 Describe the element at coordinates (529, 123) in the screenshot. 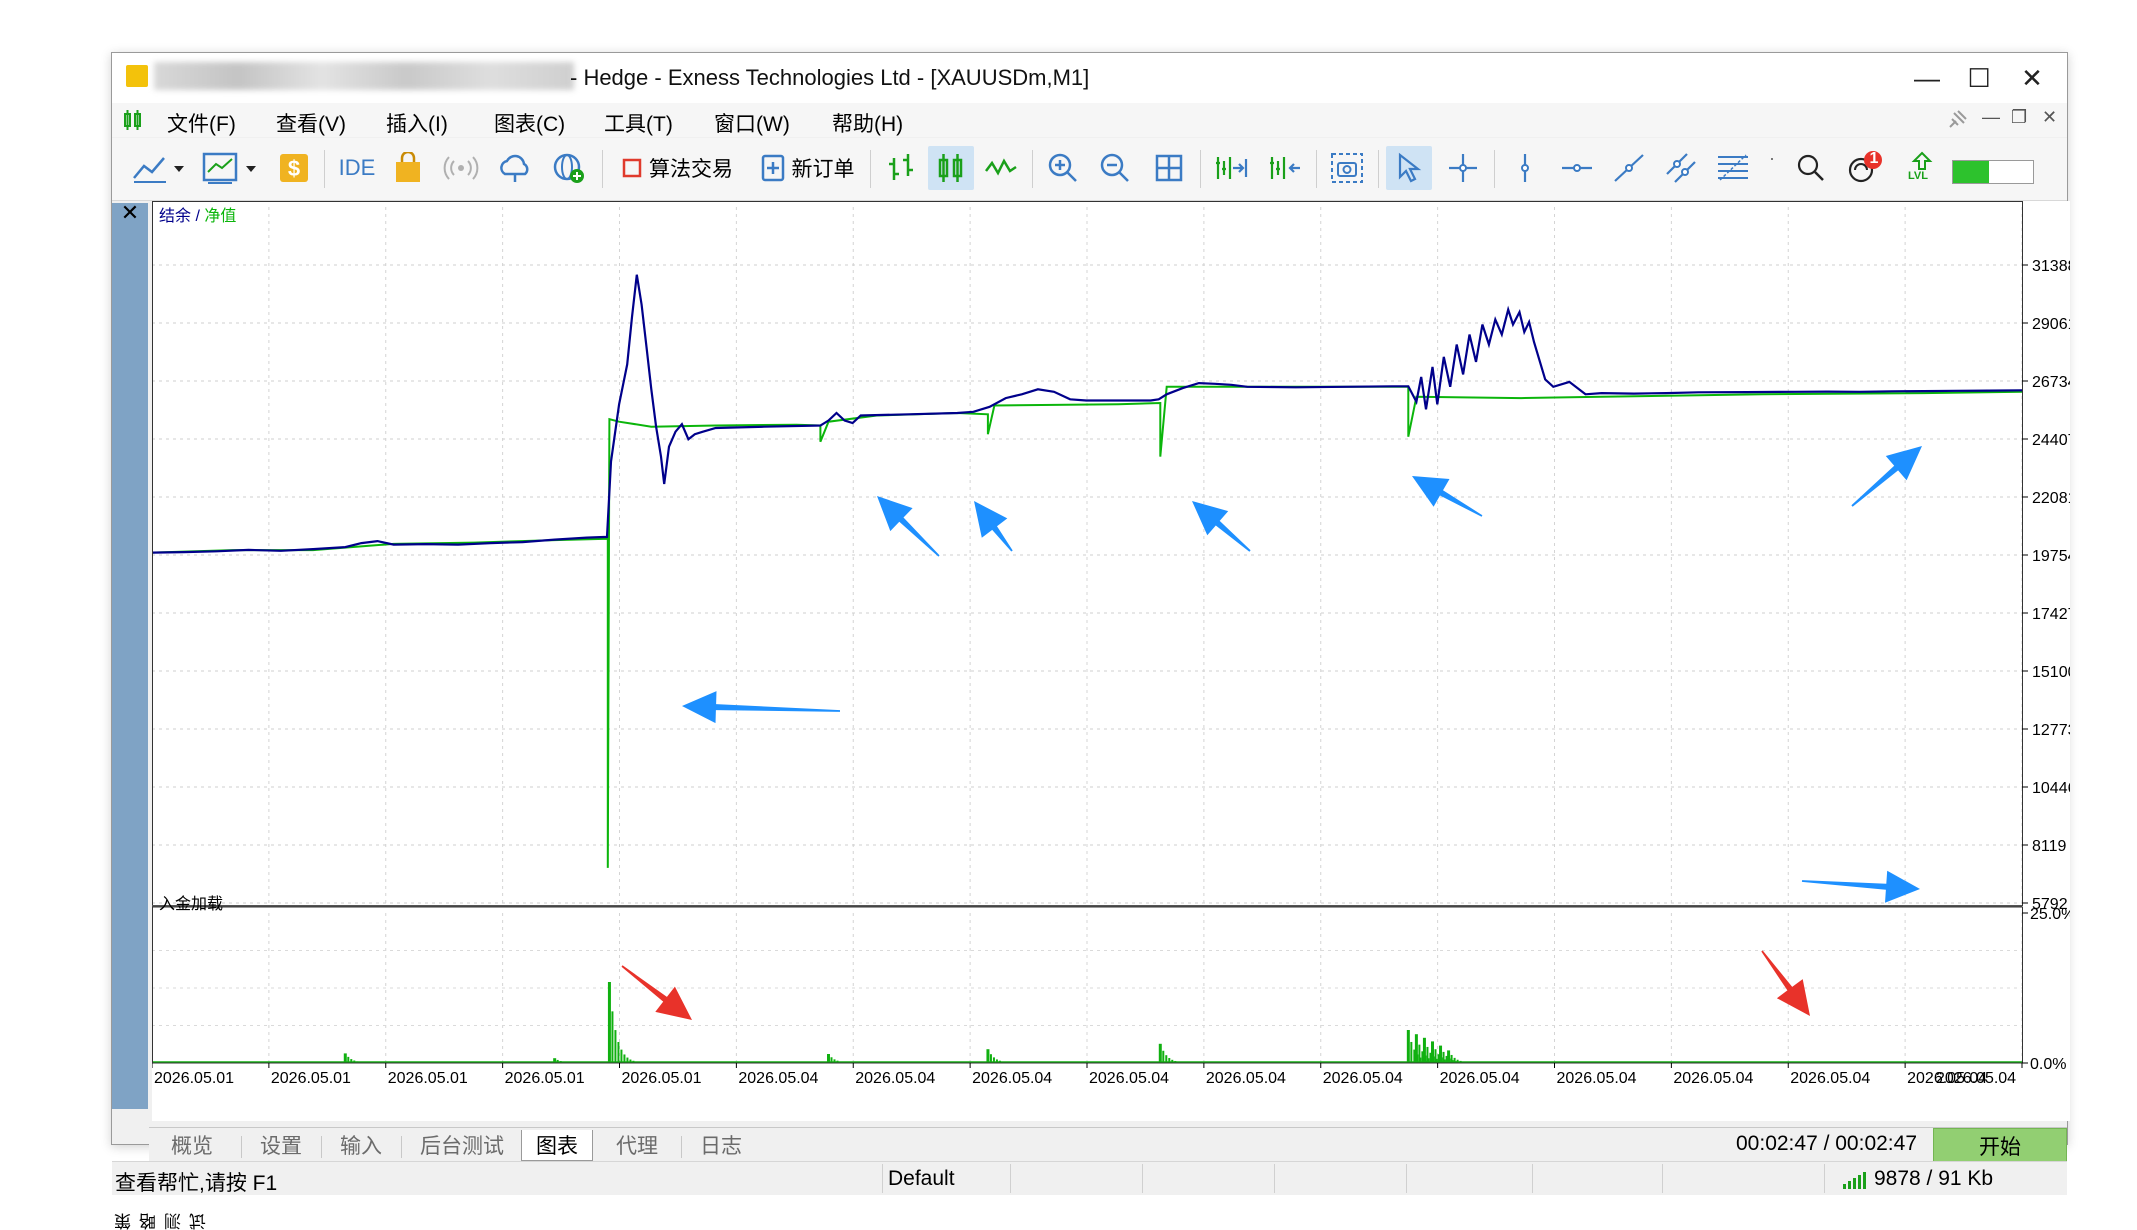

I see `menu-charts: 图表(C)` at that location.